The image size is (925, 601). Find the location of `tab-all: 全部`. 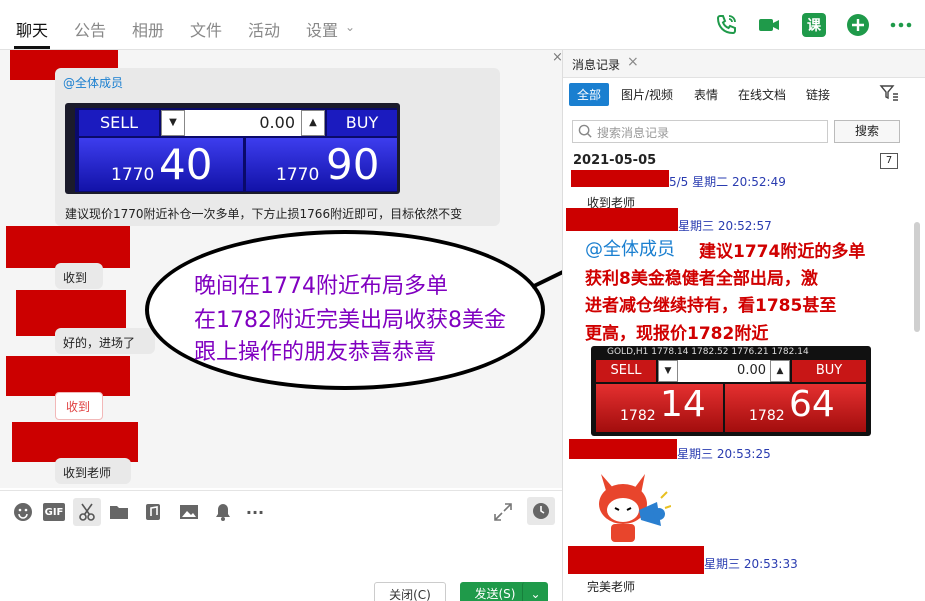

tab-all: 全部 is located at coordinates (589, 94).